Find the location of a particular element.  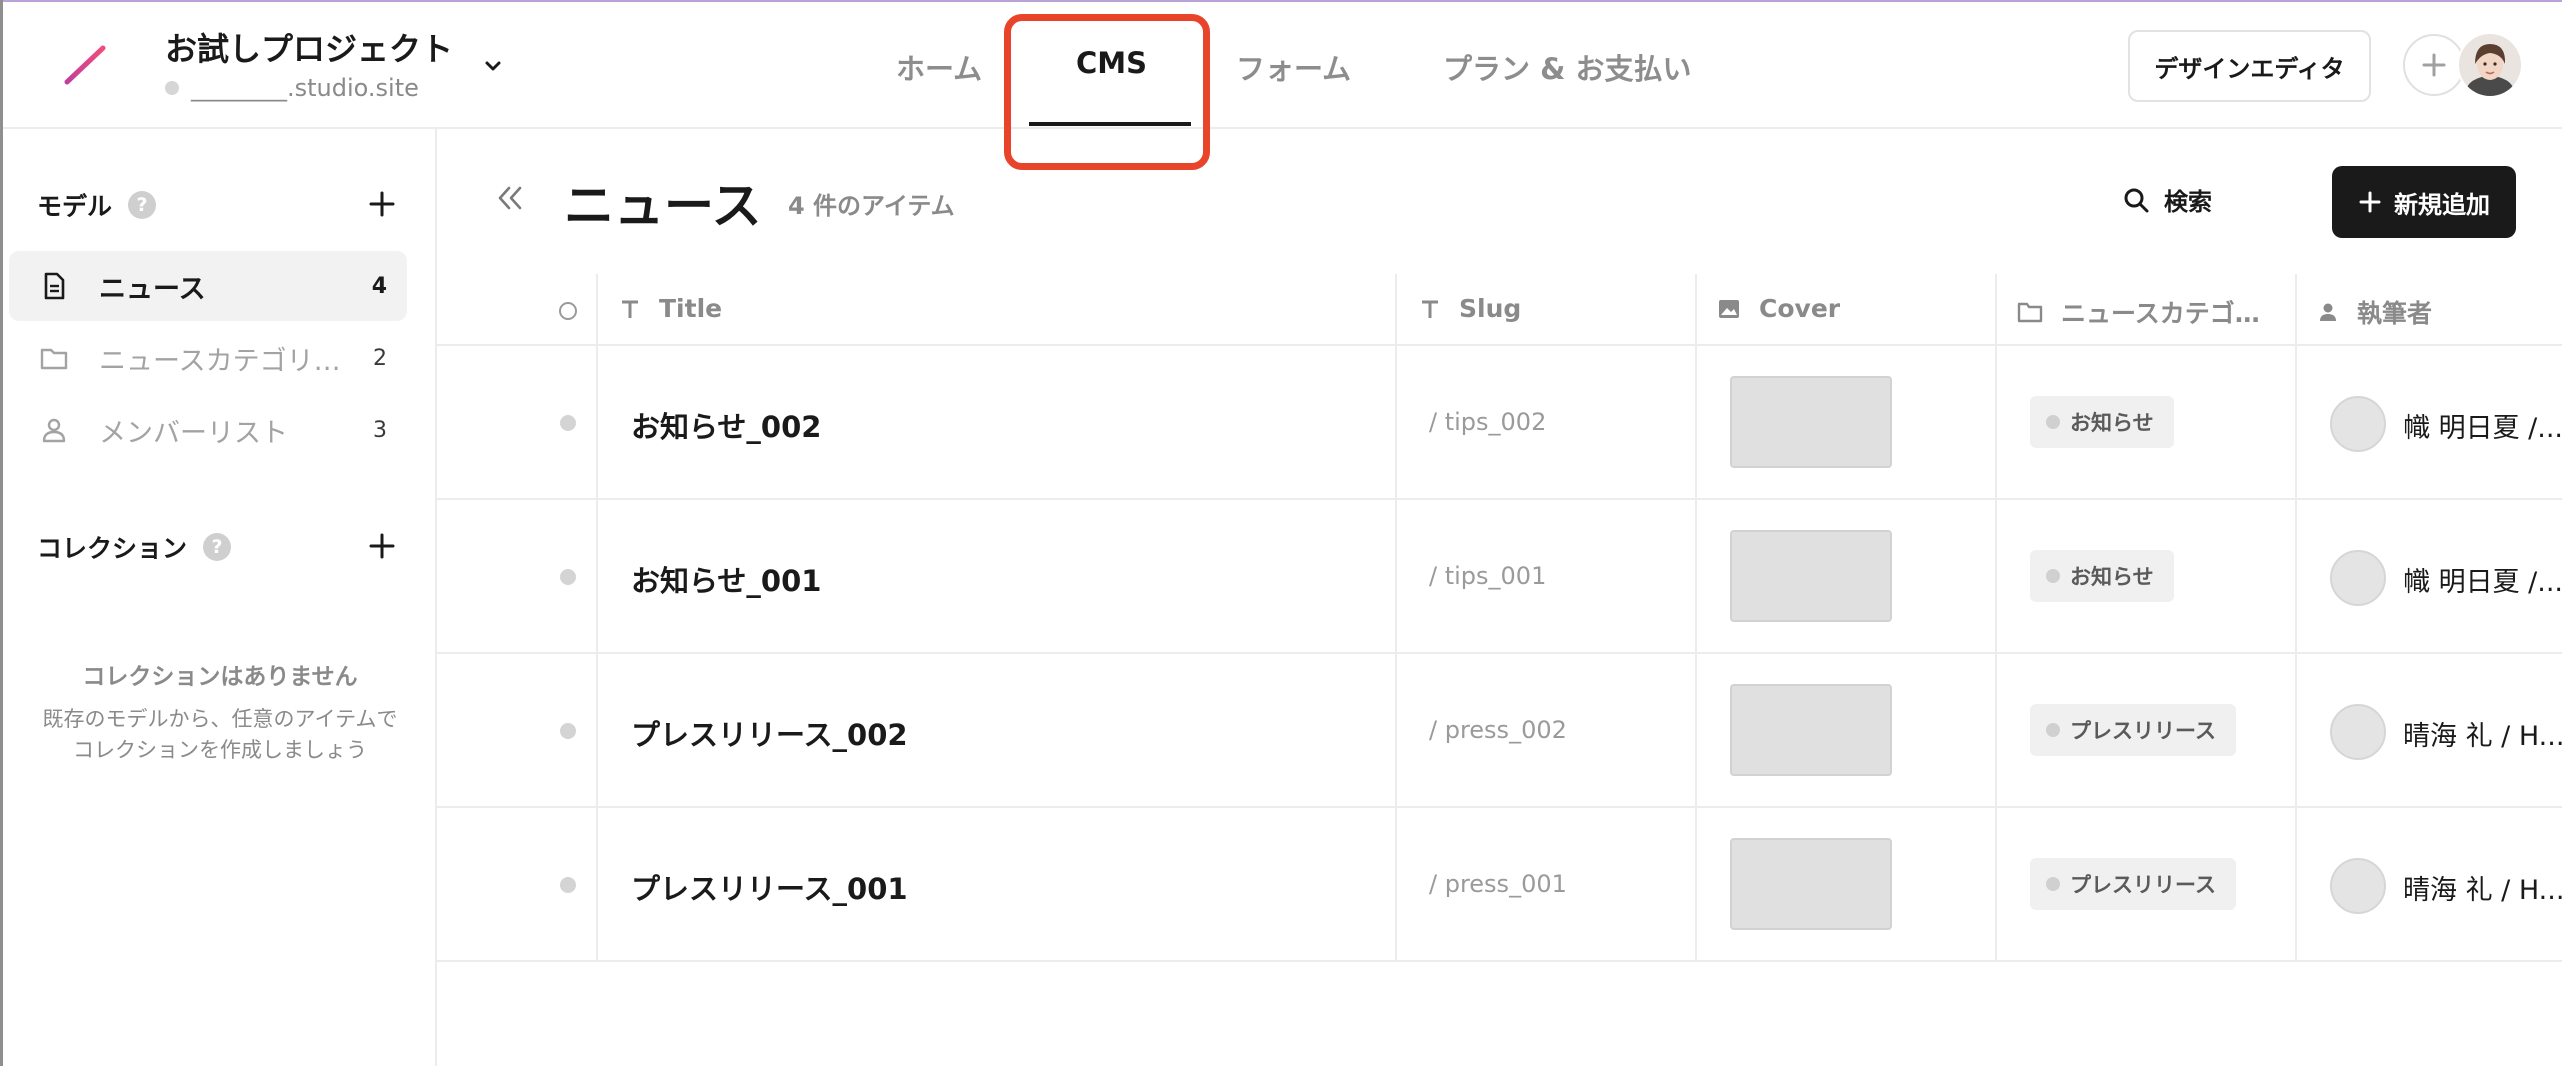

cell-slug: / press_002 is located at coordinates (1498, 730).